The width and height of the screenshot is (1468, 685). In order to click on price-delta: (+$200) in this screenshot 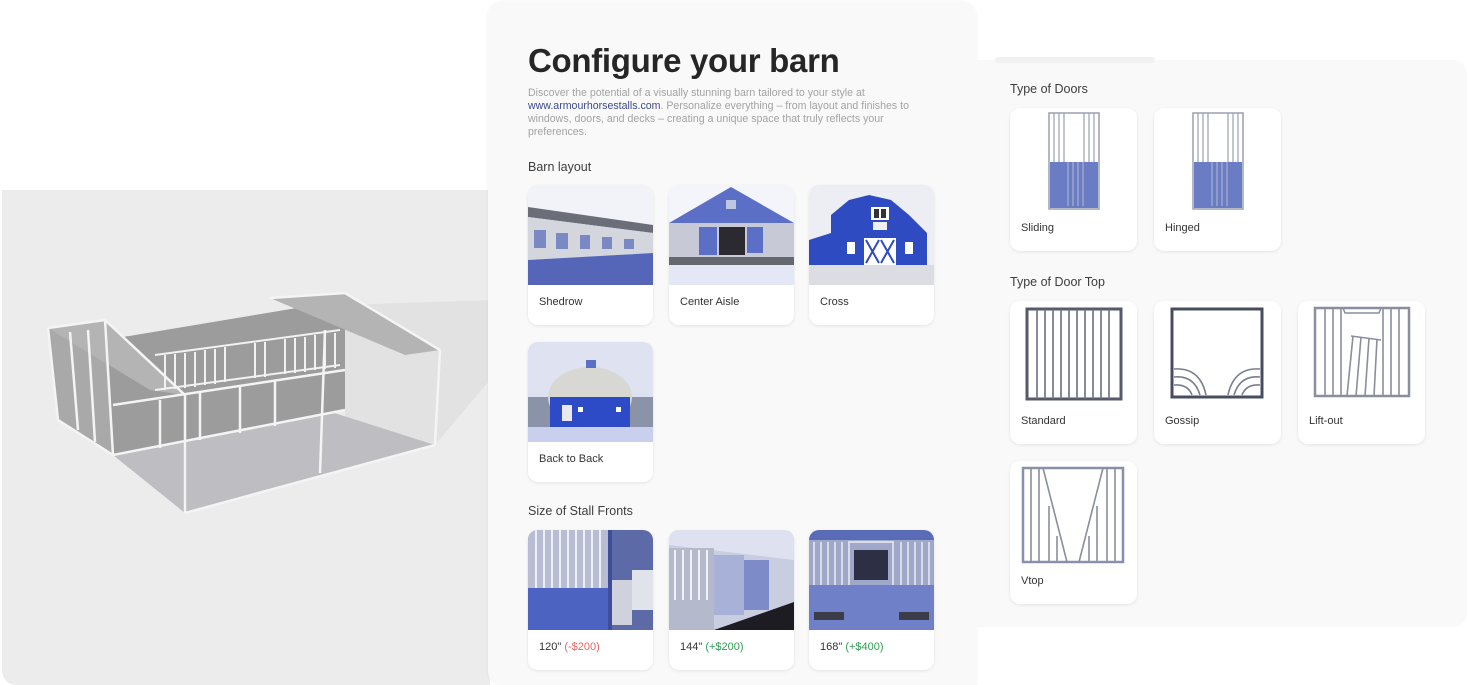, I will do `click(724, 647)`.